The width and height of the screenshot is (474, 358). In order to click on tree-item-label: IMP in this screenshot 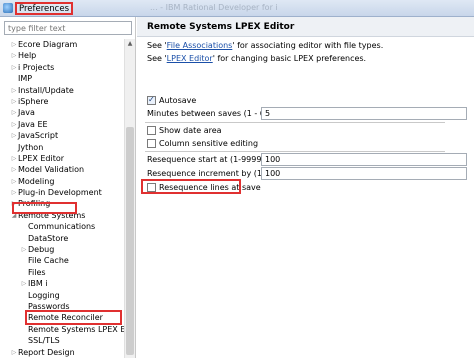, I will do `click(25, 79)`.